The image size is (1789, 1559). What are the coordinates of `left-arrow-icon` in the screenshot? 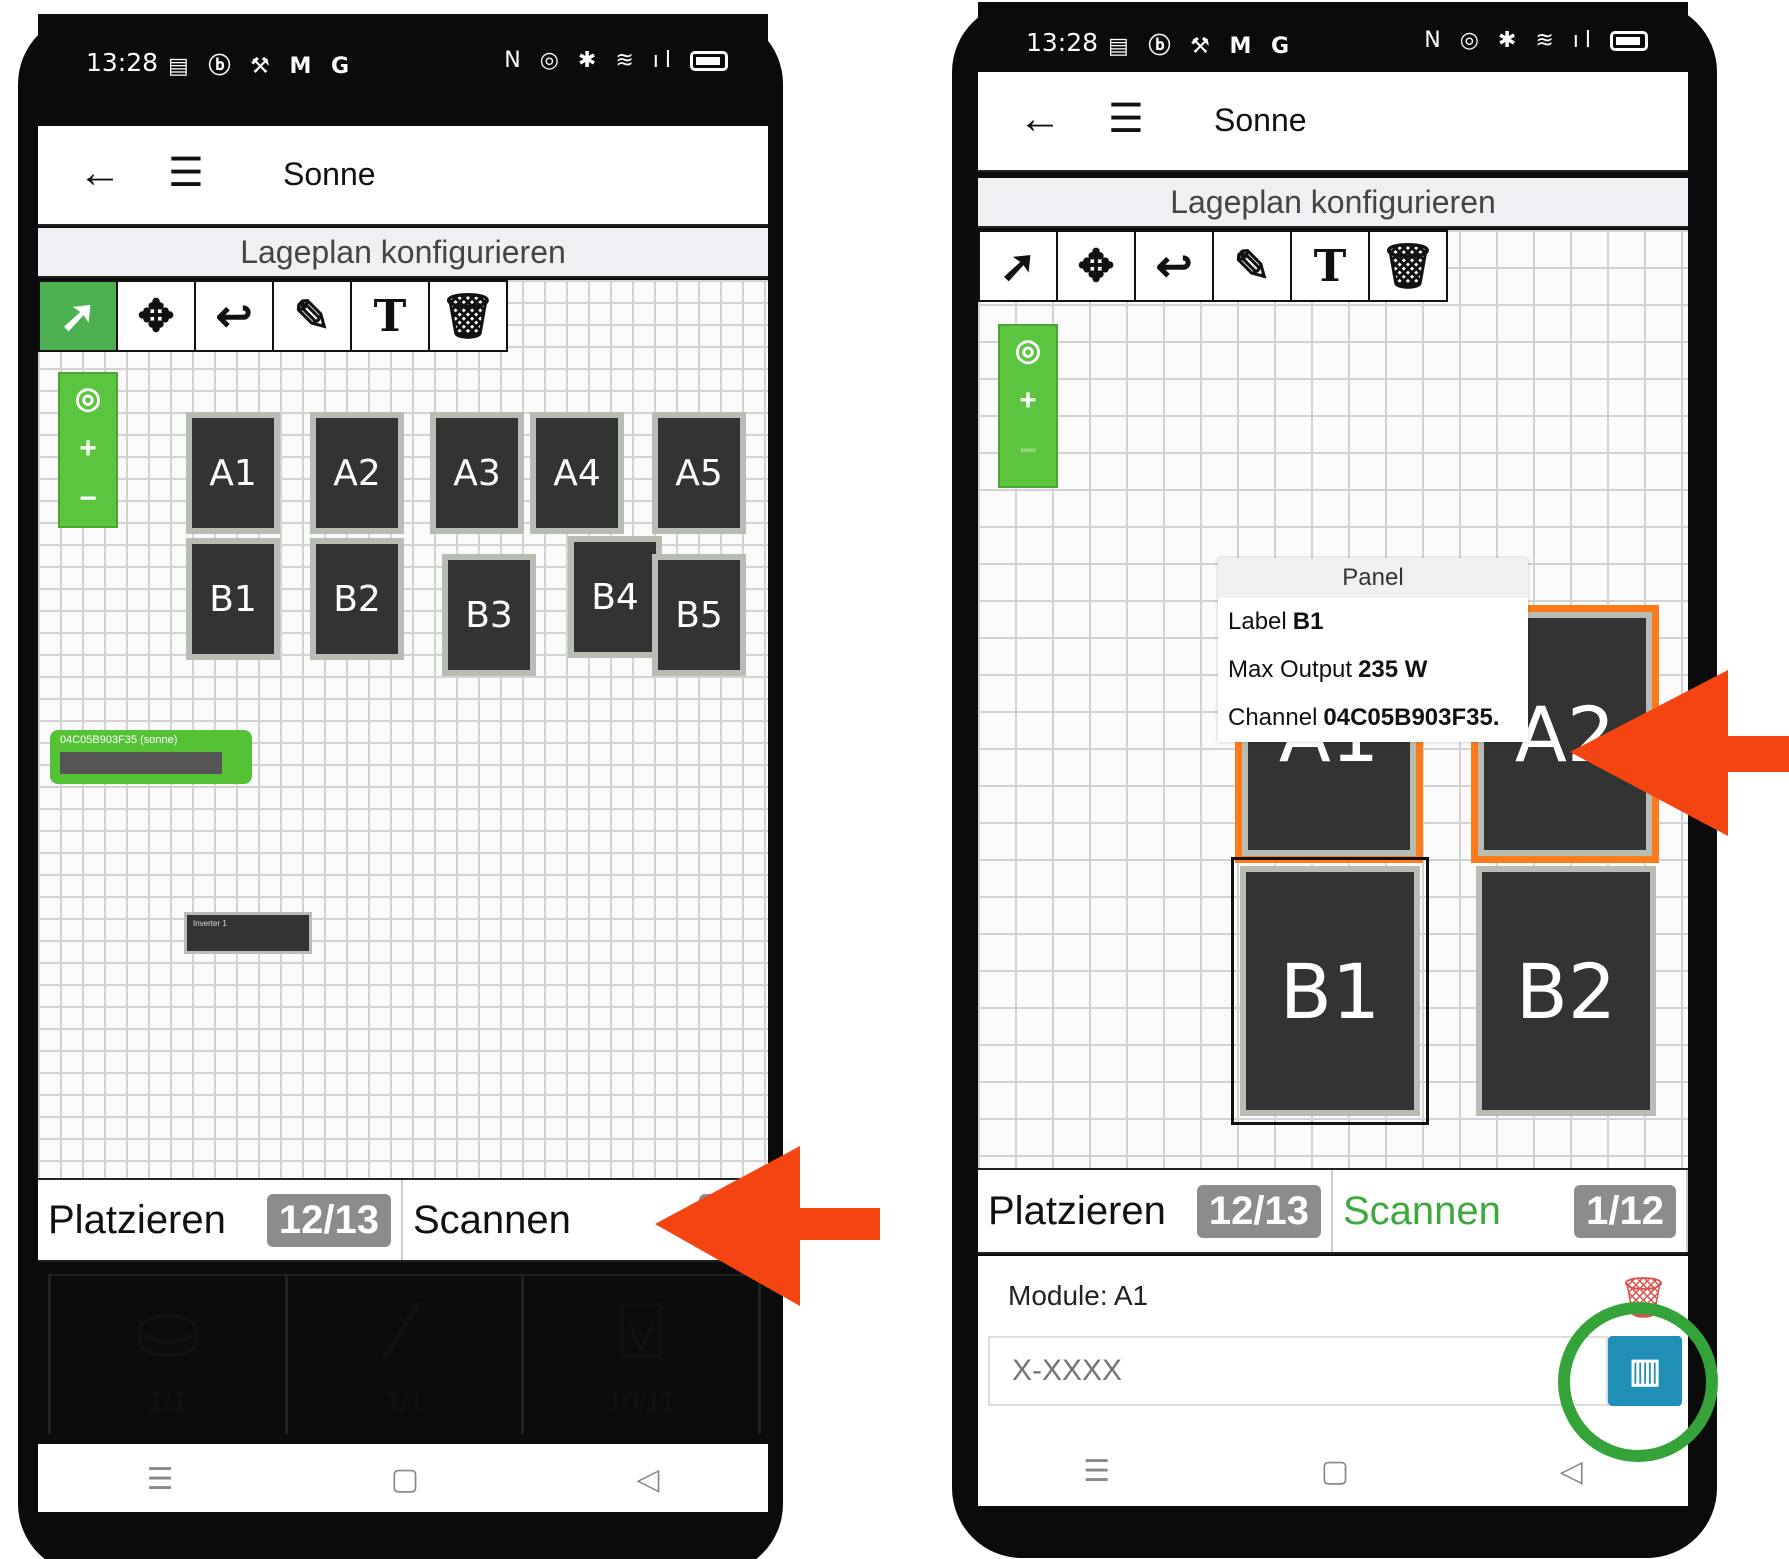 It's located at (767, 1226).